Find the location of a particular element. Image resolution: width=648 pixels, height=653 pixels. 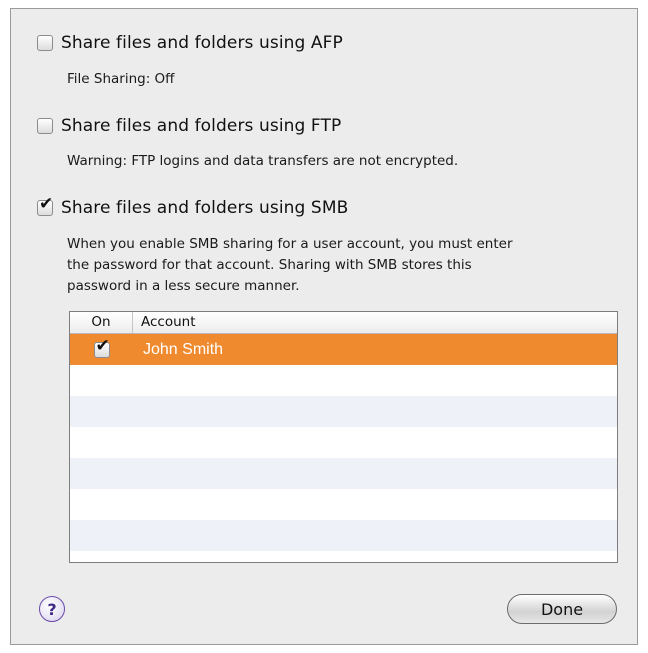

smb-checkbox: ✔ is located at coordinates (45, 206).